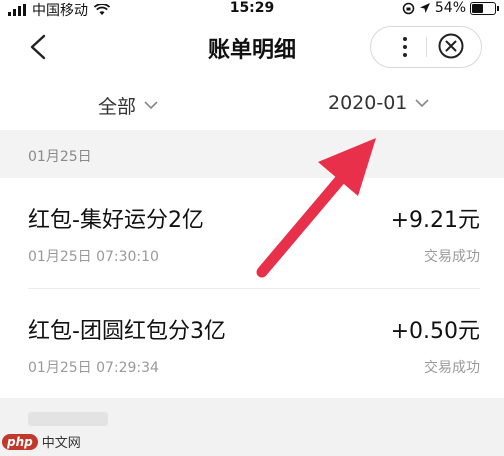  Describe the element at coordinates (68, 419) in the screenshot. I see `blurred-placeholder` at that location.